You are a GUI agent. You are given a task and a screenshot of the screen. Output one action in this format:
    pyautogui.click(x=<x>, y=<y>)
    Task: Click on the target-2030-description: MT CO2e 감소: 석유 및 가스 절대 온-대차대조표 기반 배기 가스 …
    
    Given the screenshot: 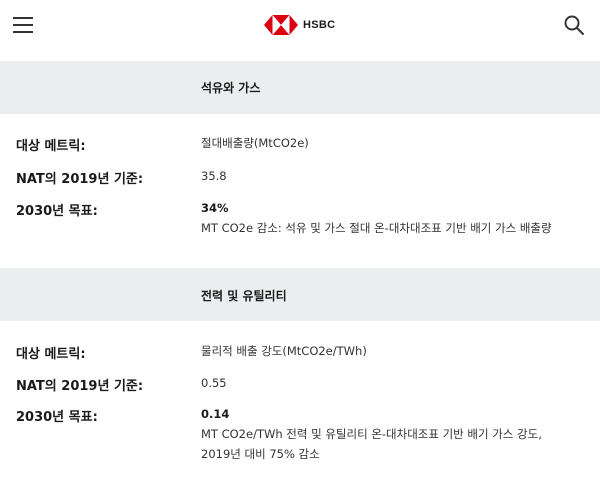 What is the action you would take?
    pyautogui.click(x=376, y=228)
    